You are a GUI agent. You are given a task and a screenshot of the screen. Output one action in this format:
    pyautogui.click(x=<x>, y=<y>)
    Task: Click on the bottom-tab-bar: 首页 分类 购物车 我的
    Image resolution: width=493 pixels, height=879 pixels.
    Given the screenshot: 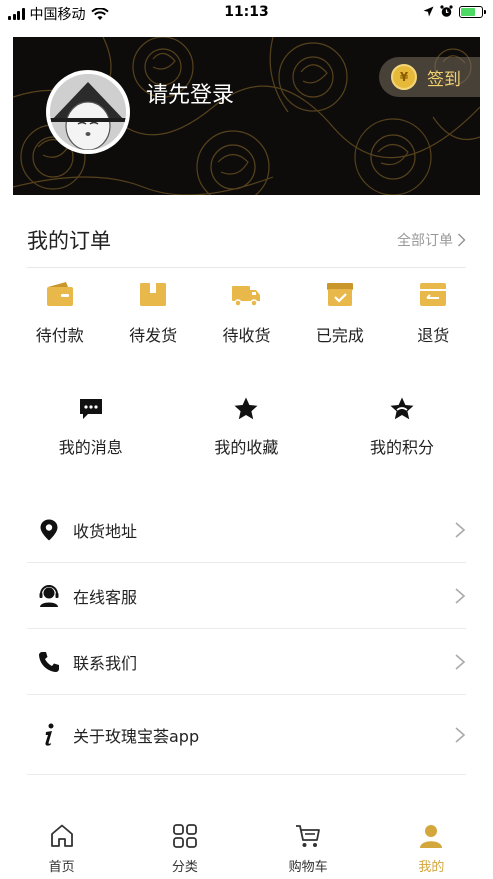 What is the action you would take?
    pyautogui.click(x=246, y=848)
    